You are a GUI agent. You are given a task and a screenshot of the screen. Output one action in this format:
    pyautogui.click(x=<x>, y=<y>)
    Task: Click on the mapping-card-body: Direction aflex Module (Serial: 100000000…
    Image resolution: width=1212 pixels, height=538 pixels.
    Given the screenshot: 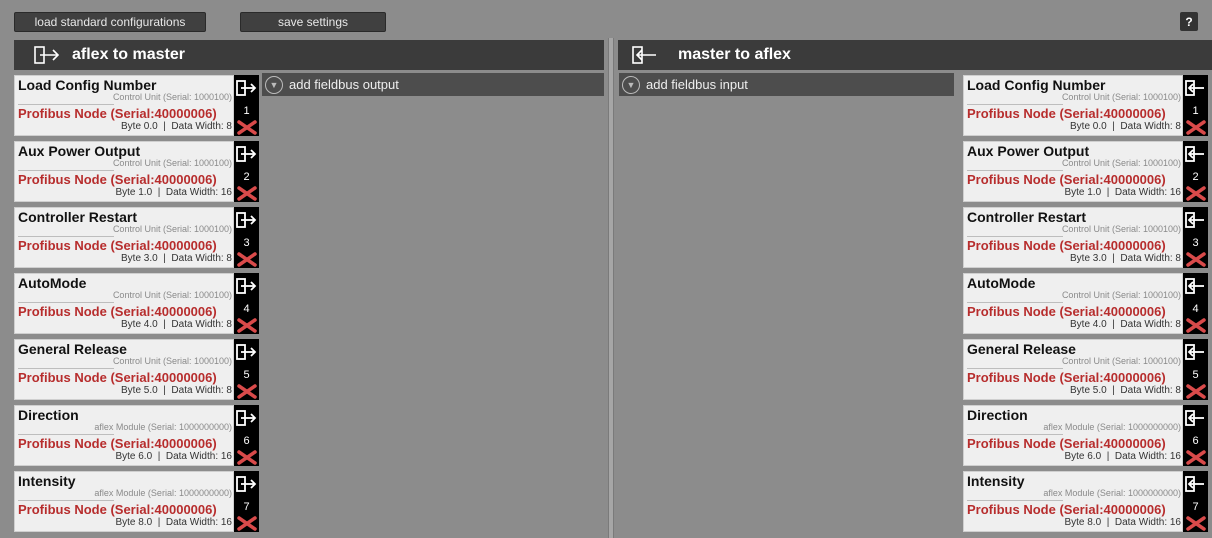 What is the action you would take?
    pyautogui.click(x=124, y=435)
    